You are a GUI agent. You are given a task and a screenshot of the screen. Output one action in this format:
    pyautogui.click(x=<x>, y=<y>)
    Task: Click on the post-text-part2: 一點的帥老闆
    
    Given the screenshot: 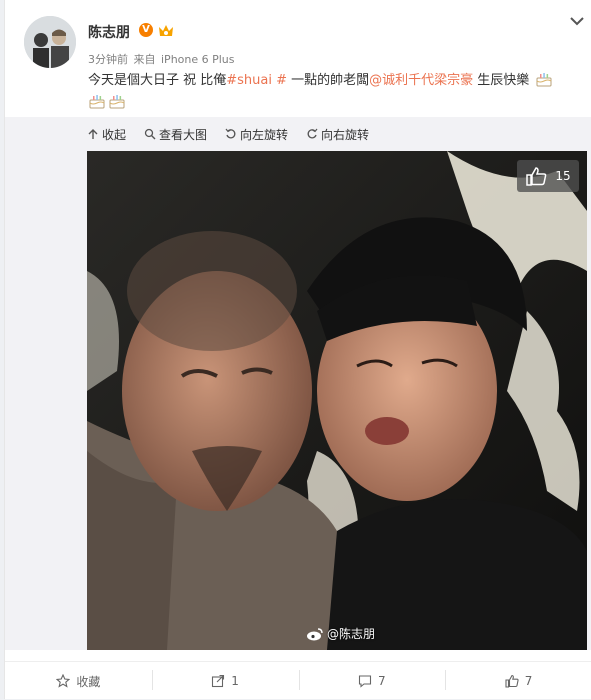 What is the action you would take?
    pyautogui.click(x=328, y=80)
    